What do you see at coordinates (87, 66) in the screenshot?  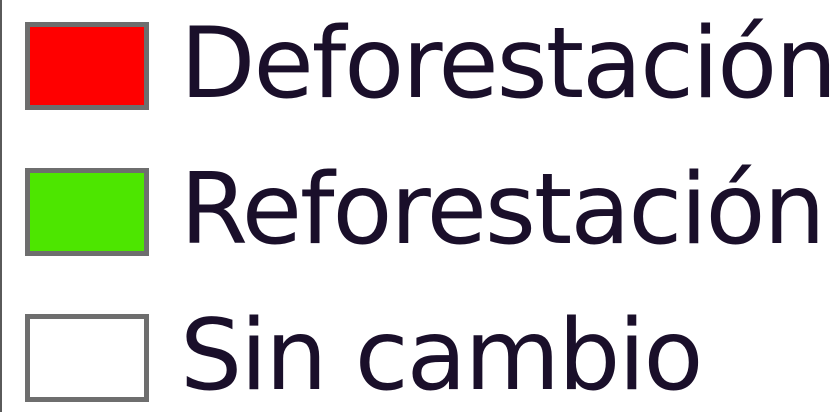 I see `legend-swatch-deforestacion` at bounding box center [87, 66].